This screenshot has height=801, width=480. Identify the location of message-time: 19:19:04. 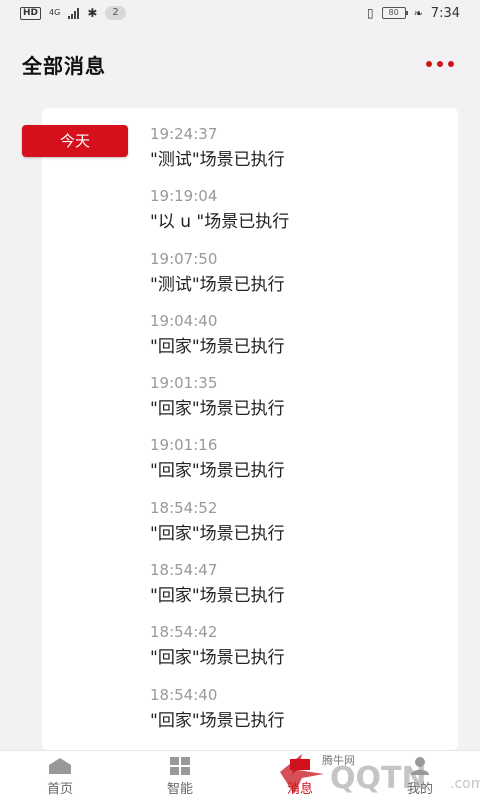
(184, 196).